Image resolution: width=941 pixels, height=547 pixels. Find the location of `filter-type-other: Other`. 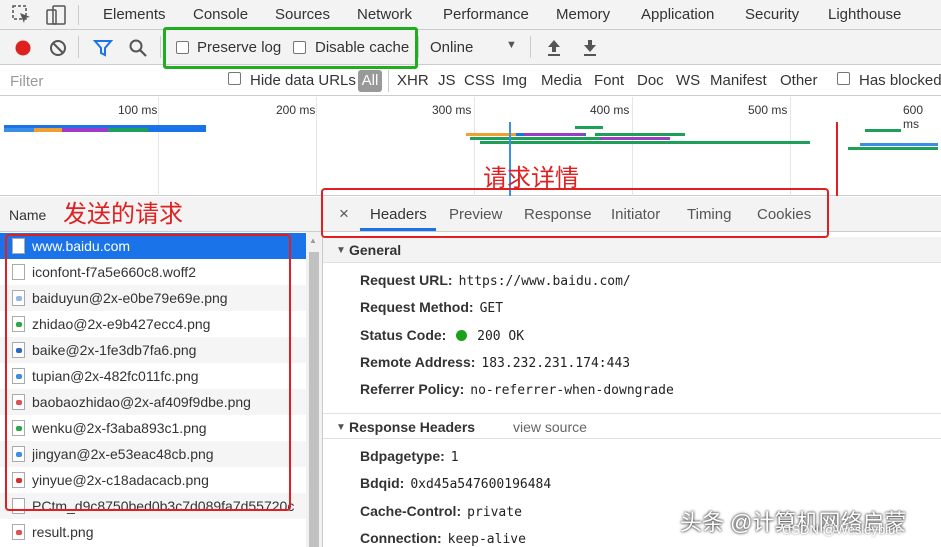

filter-type-other: Other is located at coordinates (799, 80).